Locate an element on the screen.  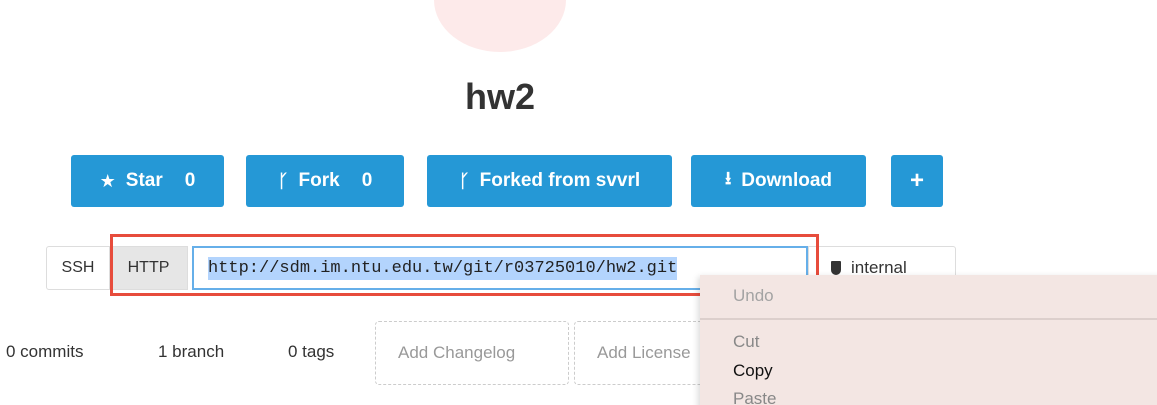
add-license-button: Add License is located at coordinates (644, 353).